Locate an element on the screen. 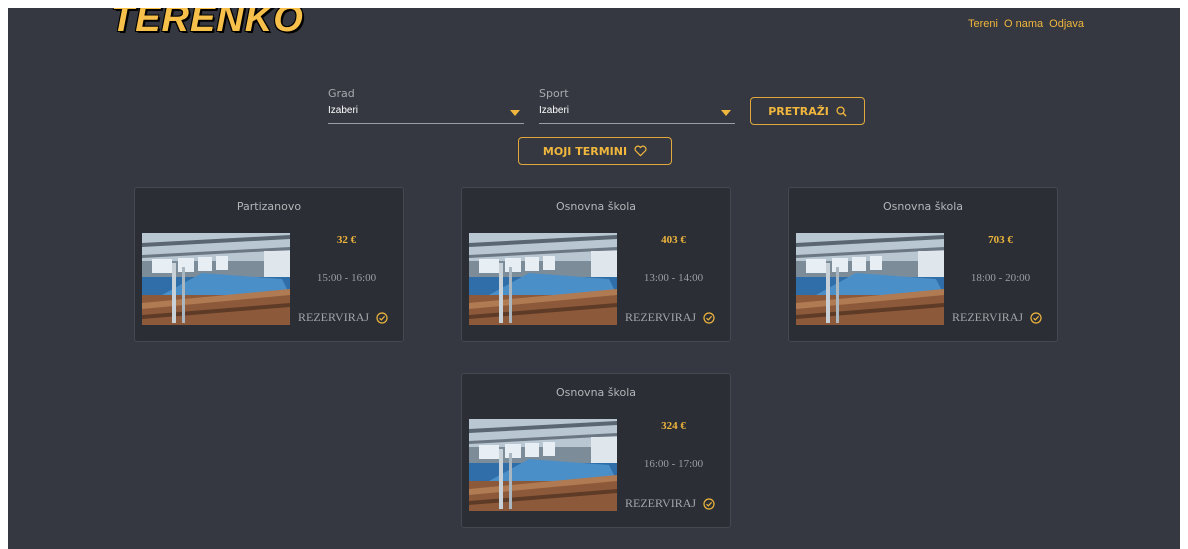  grad-select: Grad Izaberi is located at coordinates (426, 105).